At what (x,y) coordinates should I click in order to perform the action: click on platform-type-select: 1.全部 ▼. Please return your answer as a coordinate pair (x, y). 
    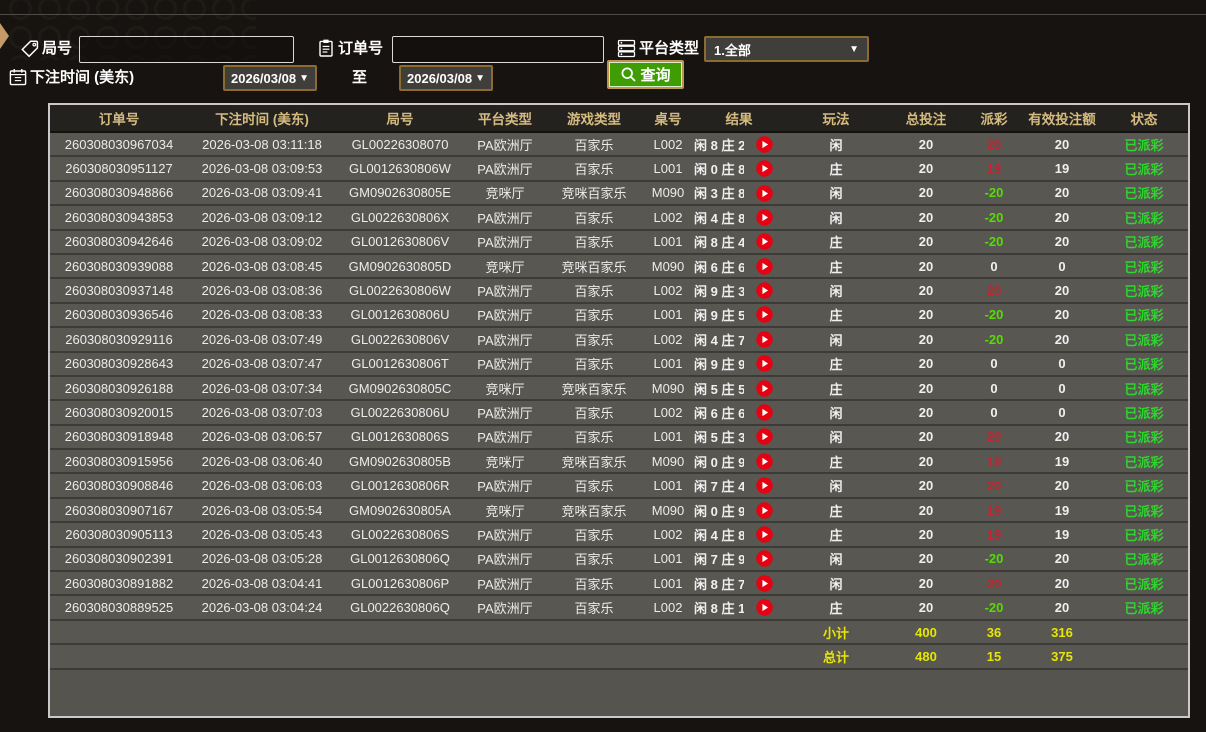
    Looking at the image, I should click on (786, 49).